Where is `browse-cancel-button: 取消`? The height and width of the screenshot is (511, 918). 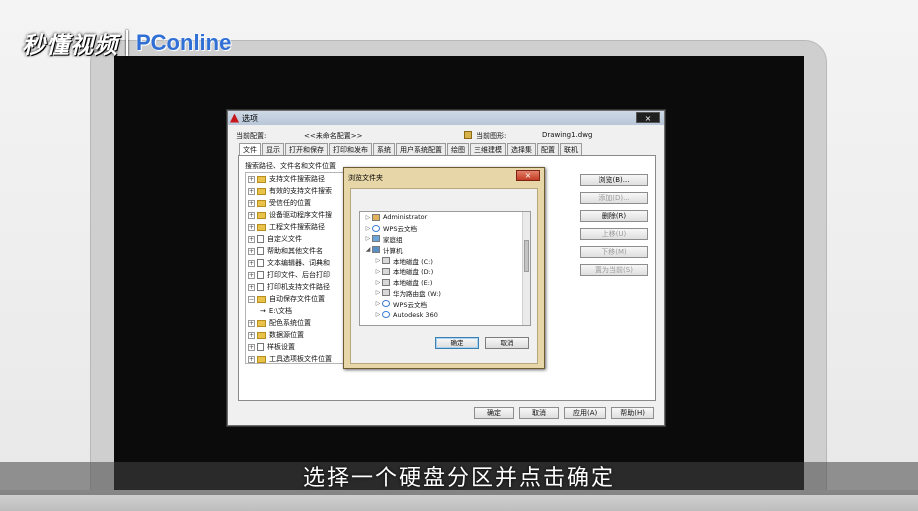 browse-cancel-button: 取消 is located at coordinates (507, 343).